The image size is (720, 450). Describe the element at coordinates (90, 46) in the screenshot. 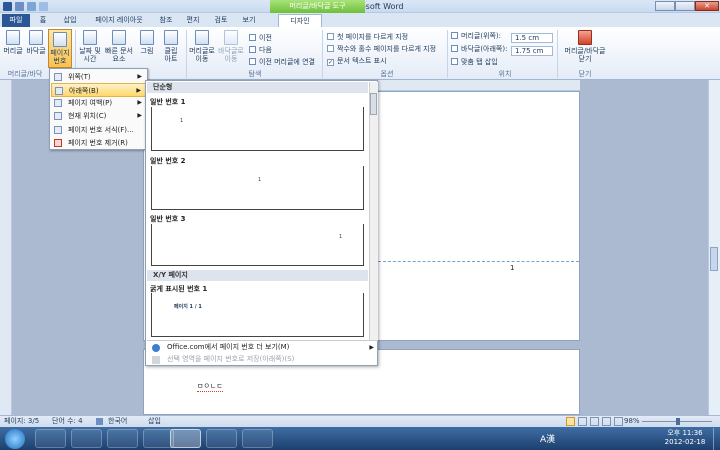

I see `date-time-button: 날짜 및 시간` at that location.